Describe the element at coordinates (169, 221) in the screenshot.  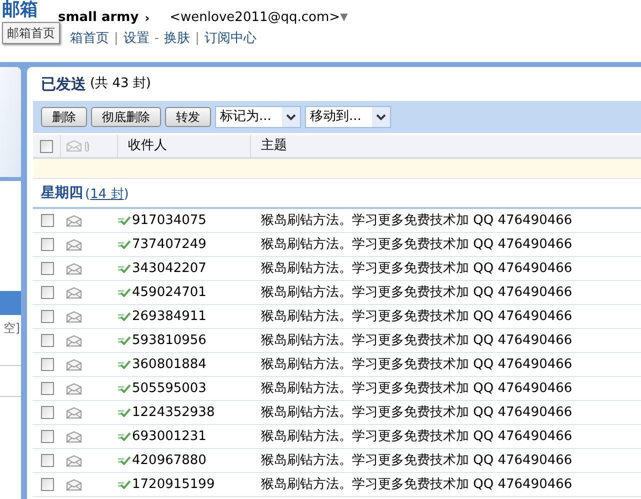
I see `recipient-cell-text: 917034075` at that location.